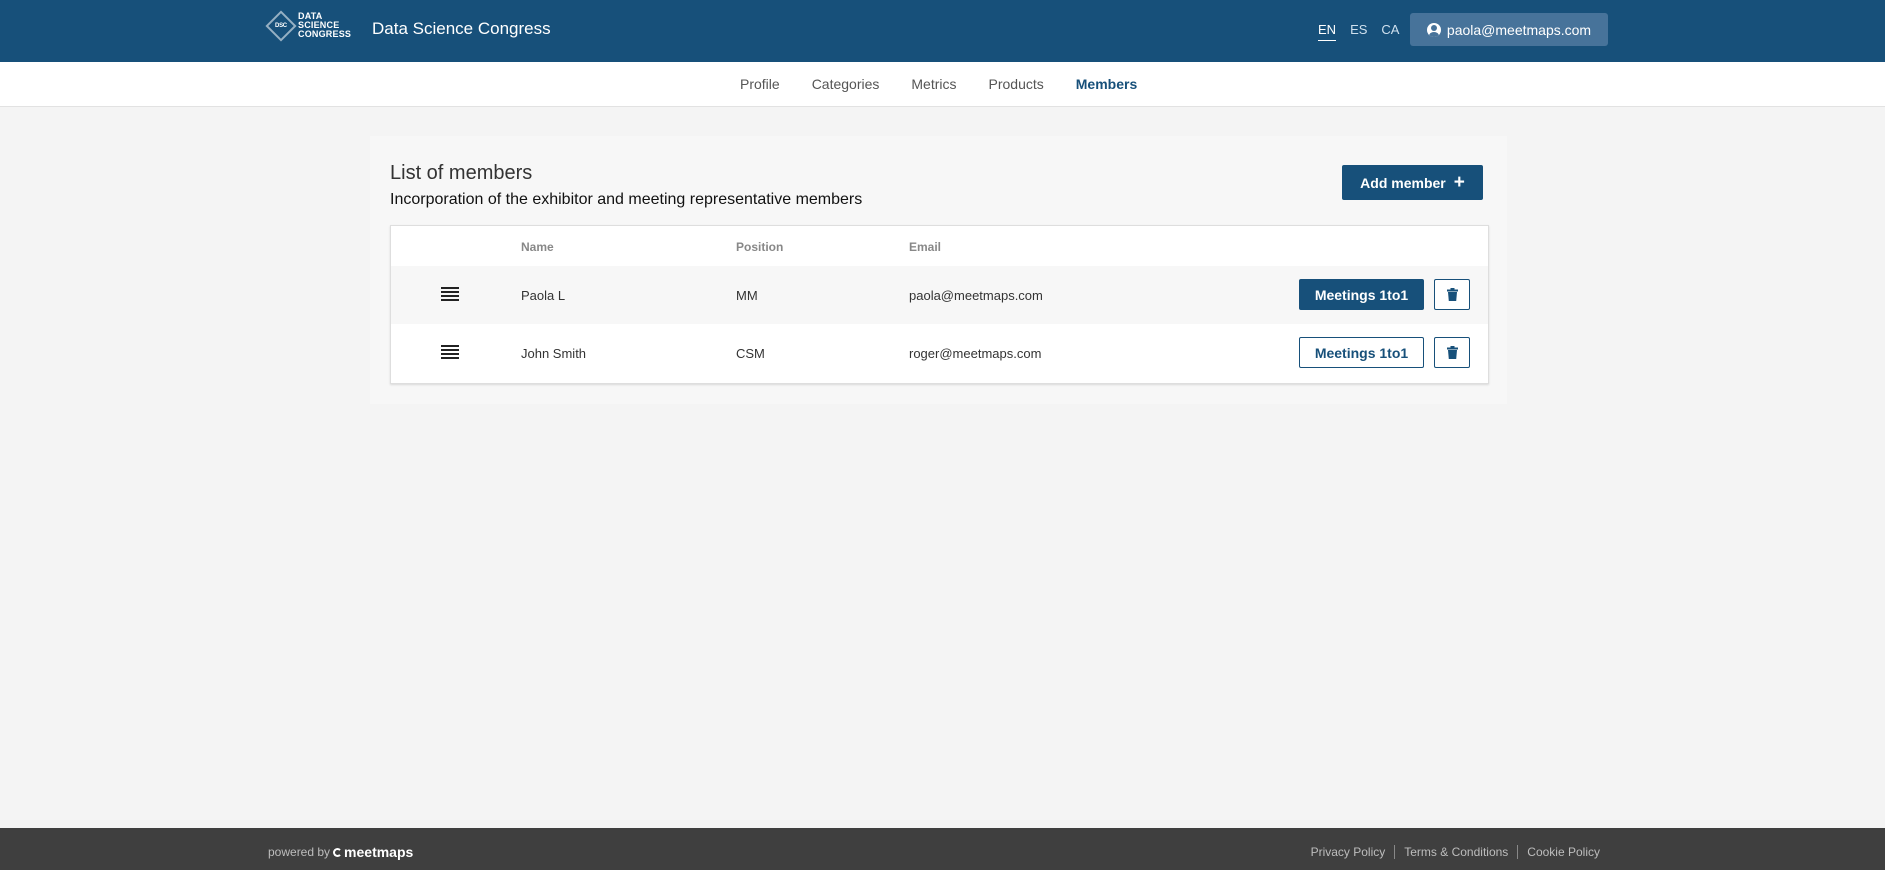 The width and height of the screenshot is (1885, 870). What do you see at coordinates (1348, 852) in the screenshot?
I see `privacy-policy-link: Privacy Policy` at bounding box center [1348, 852].